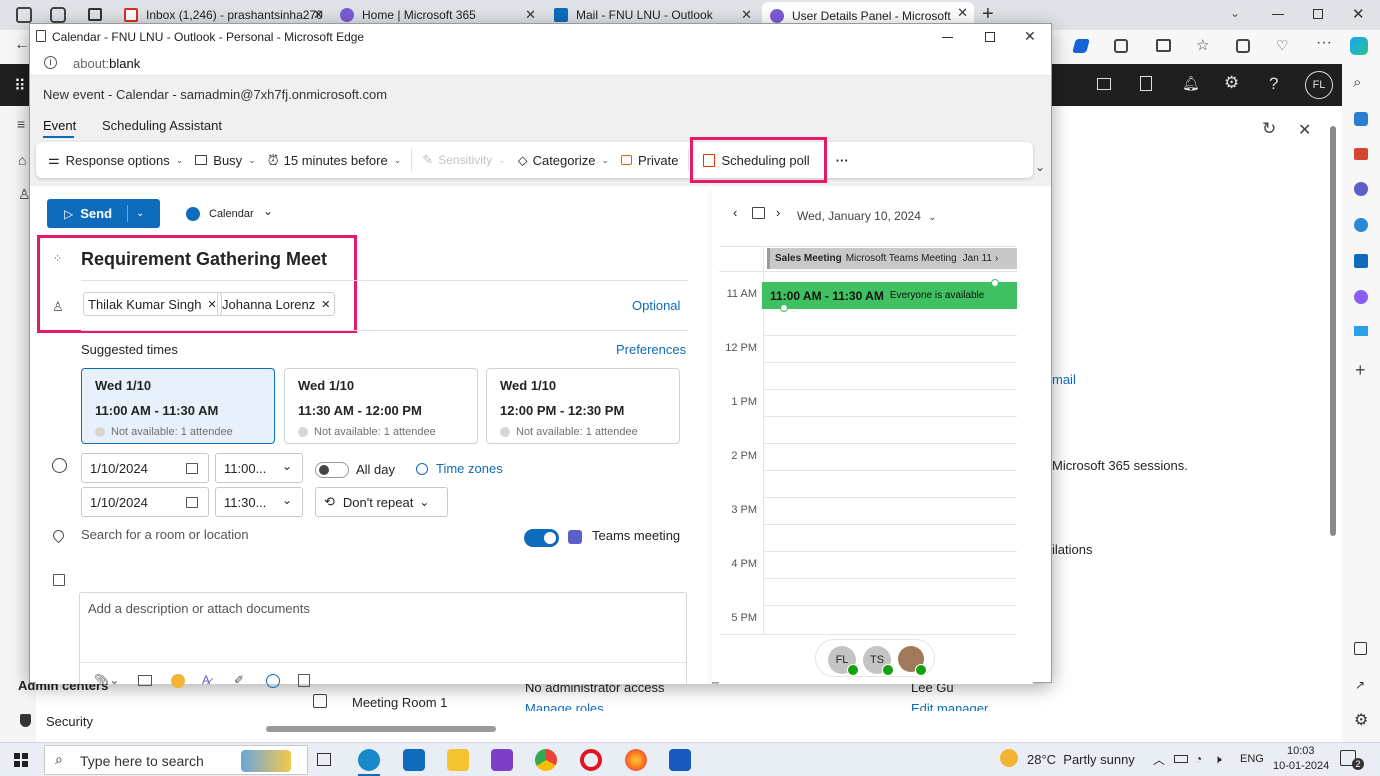 The height and width of the screenshot is (776, 1380). I want to click on chrome-icon, so click(546, 760).